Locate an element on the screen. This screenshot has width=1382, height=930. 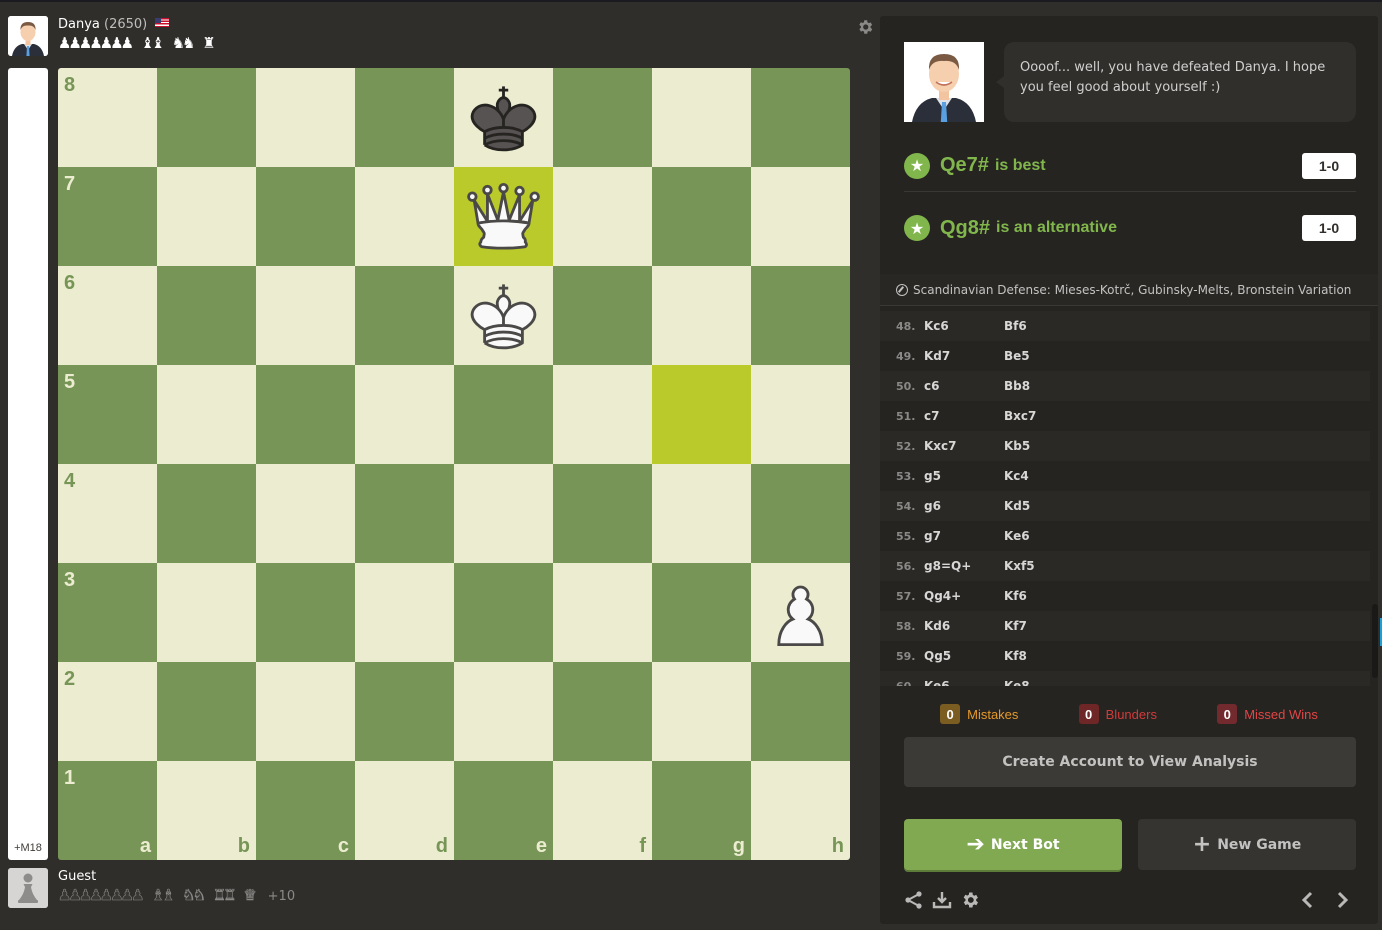
square-d5 is located at coordinates (404, 414).